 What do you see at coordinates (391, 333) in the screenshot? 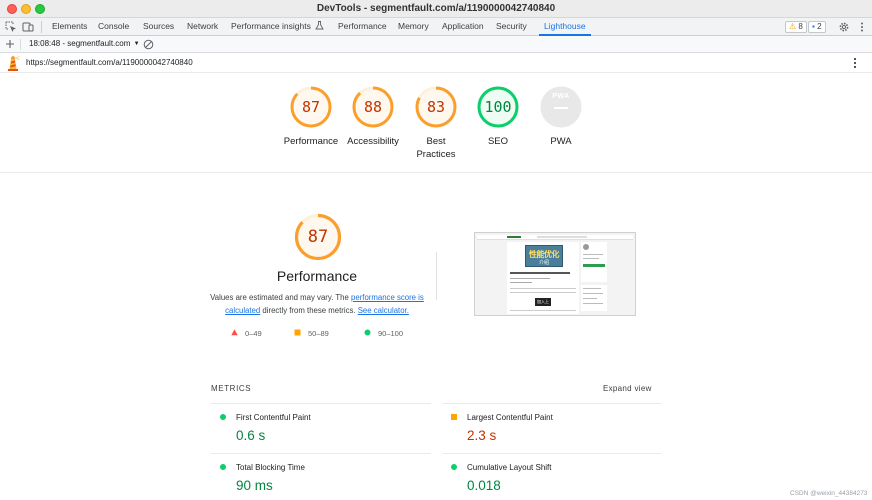
I see `legend-pass-range: 90–100` at bounding box center [391, 333].